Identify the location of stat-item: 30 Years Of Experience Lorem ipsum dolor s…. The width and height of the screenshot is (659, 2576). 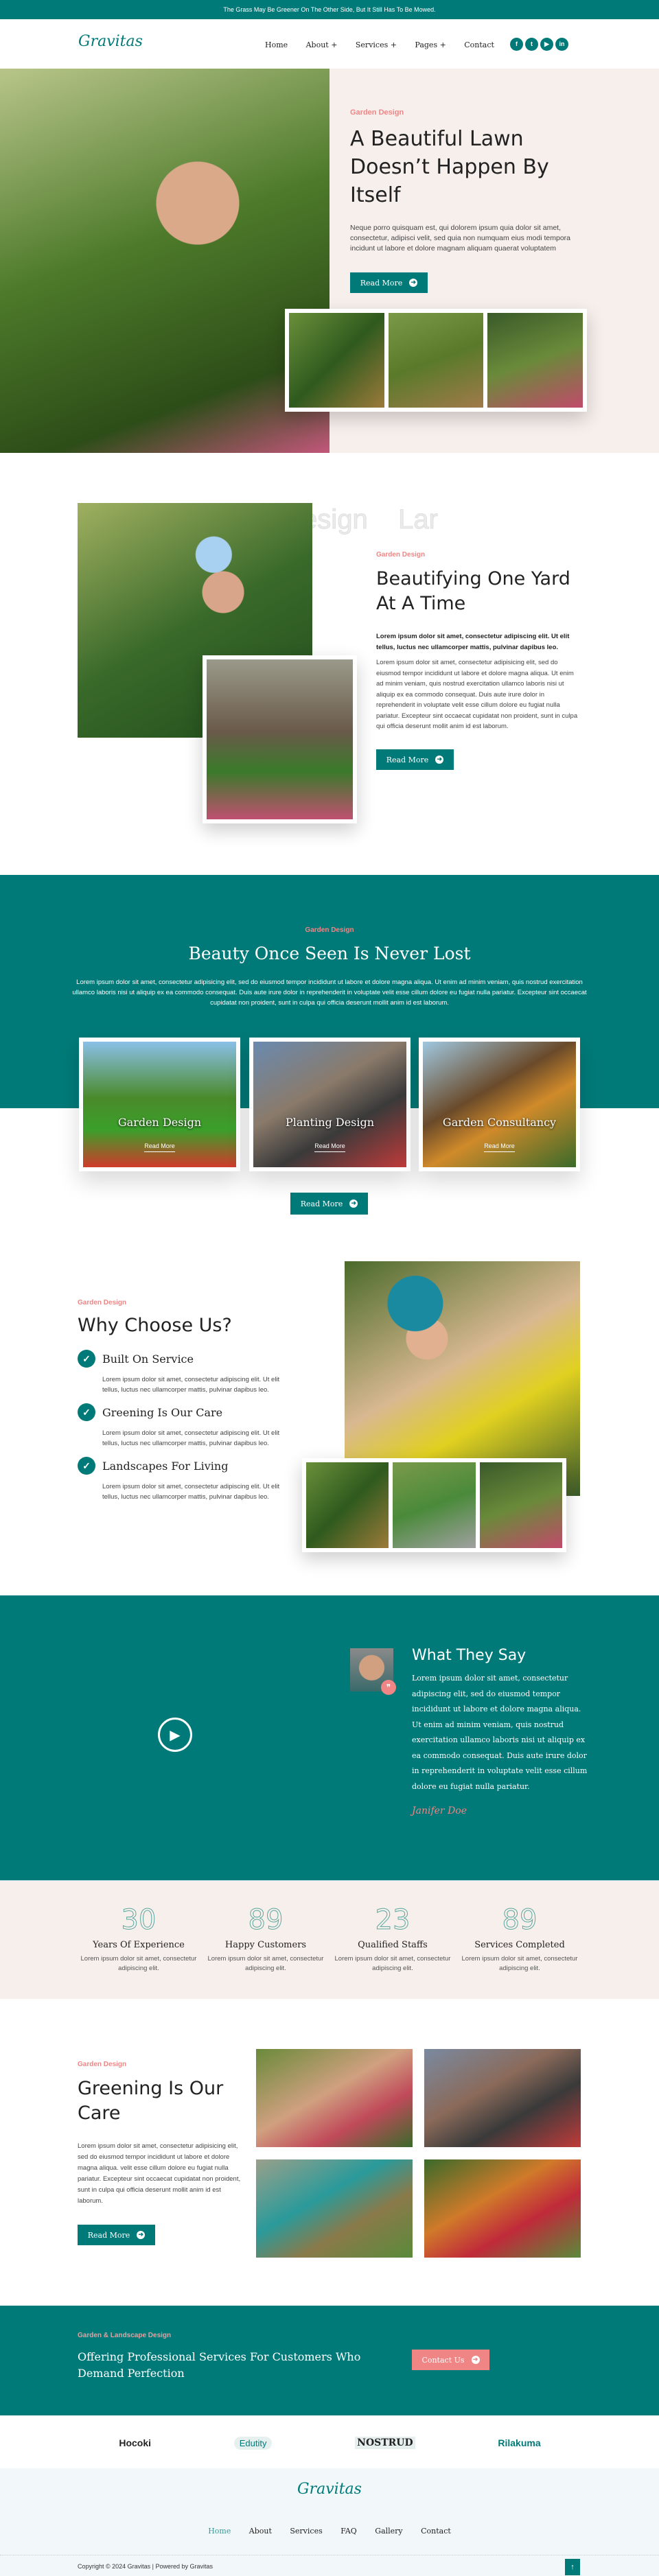
(138, 1939).